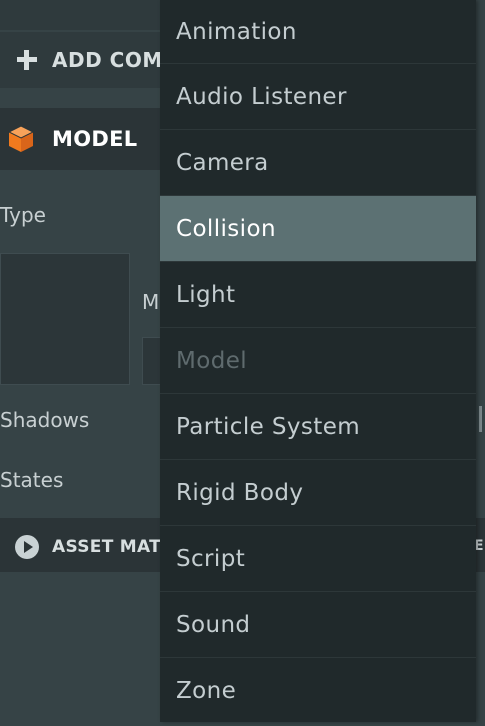  What do you see at coordinates (318, 32) in the screenshot?
I see `menu-item-animation: Animation` at bounding box center [318, 32].